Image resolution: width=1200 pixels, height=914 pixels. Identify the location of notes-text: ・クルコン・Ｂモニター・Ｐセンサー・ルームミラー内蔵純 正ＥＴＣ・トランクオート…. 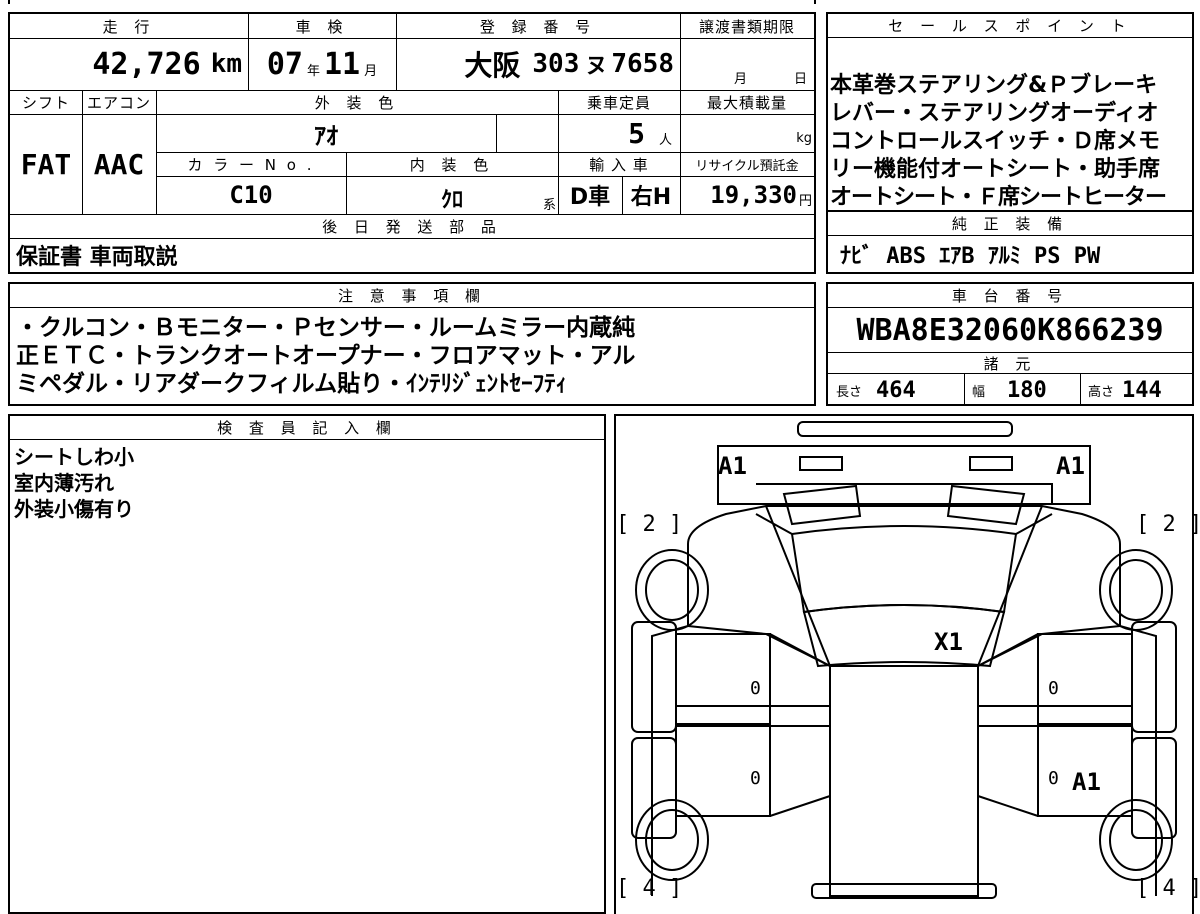
(414, 356).